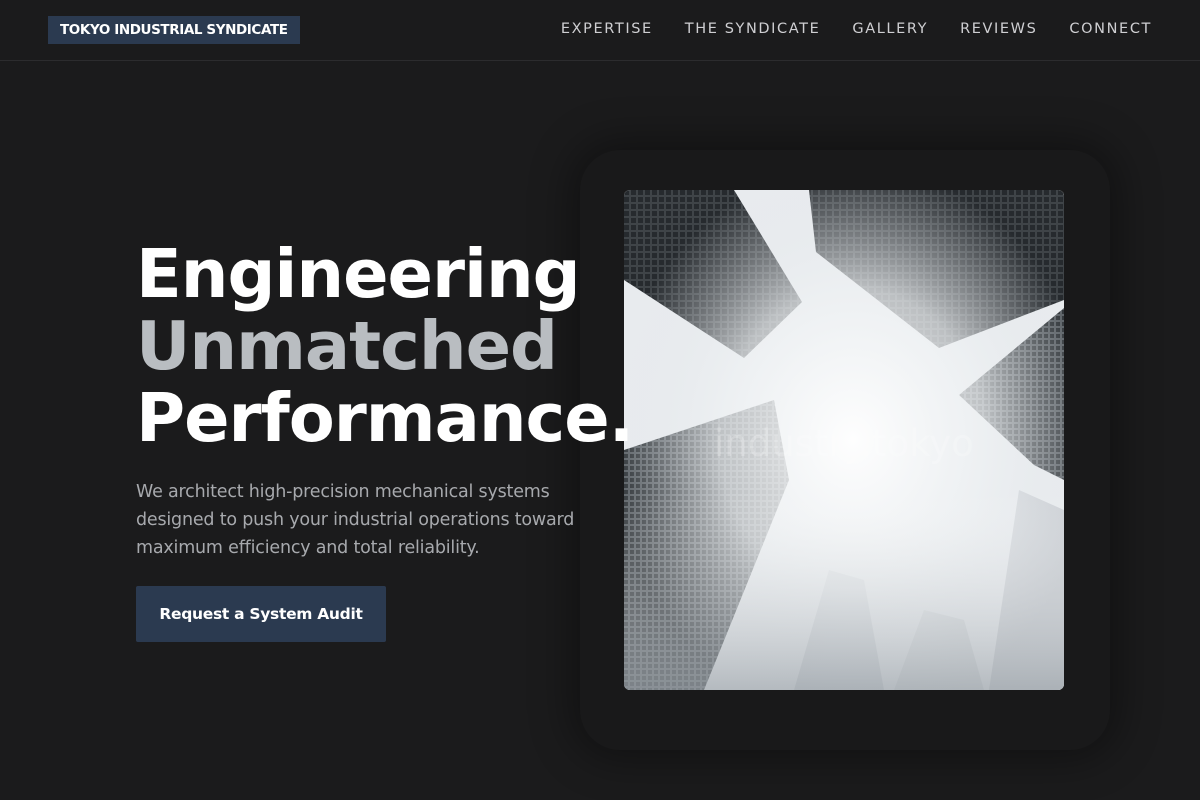 The height and width of the screenshot is (800, 1200). I want to click on image-watermark: industry.tokyo, so click(844, 443).